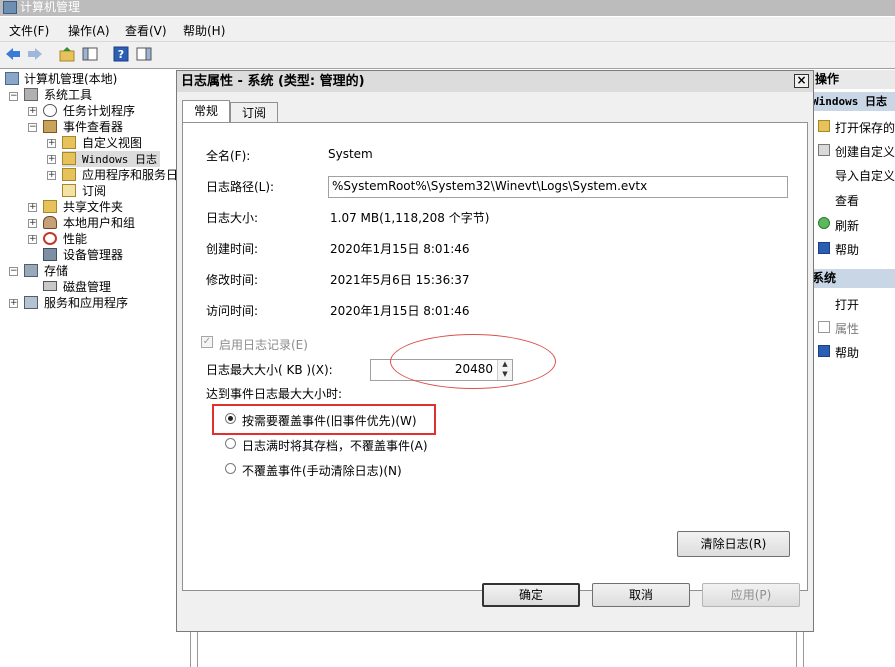 The height and width of the screenshot is (667, 895). What do you see at coordinates (50, 7) in the screenshot?
I see `window-title: 计算机管理` at bounding box center [50, 7].